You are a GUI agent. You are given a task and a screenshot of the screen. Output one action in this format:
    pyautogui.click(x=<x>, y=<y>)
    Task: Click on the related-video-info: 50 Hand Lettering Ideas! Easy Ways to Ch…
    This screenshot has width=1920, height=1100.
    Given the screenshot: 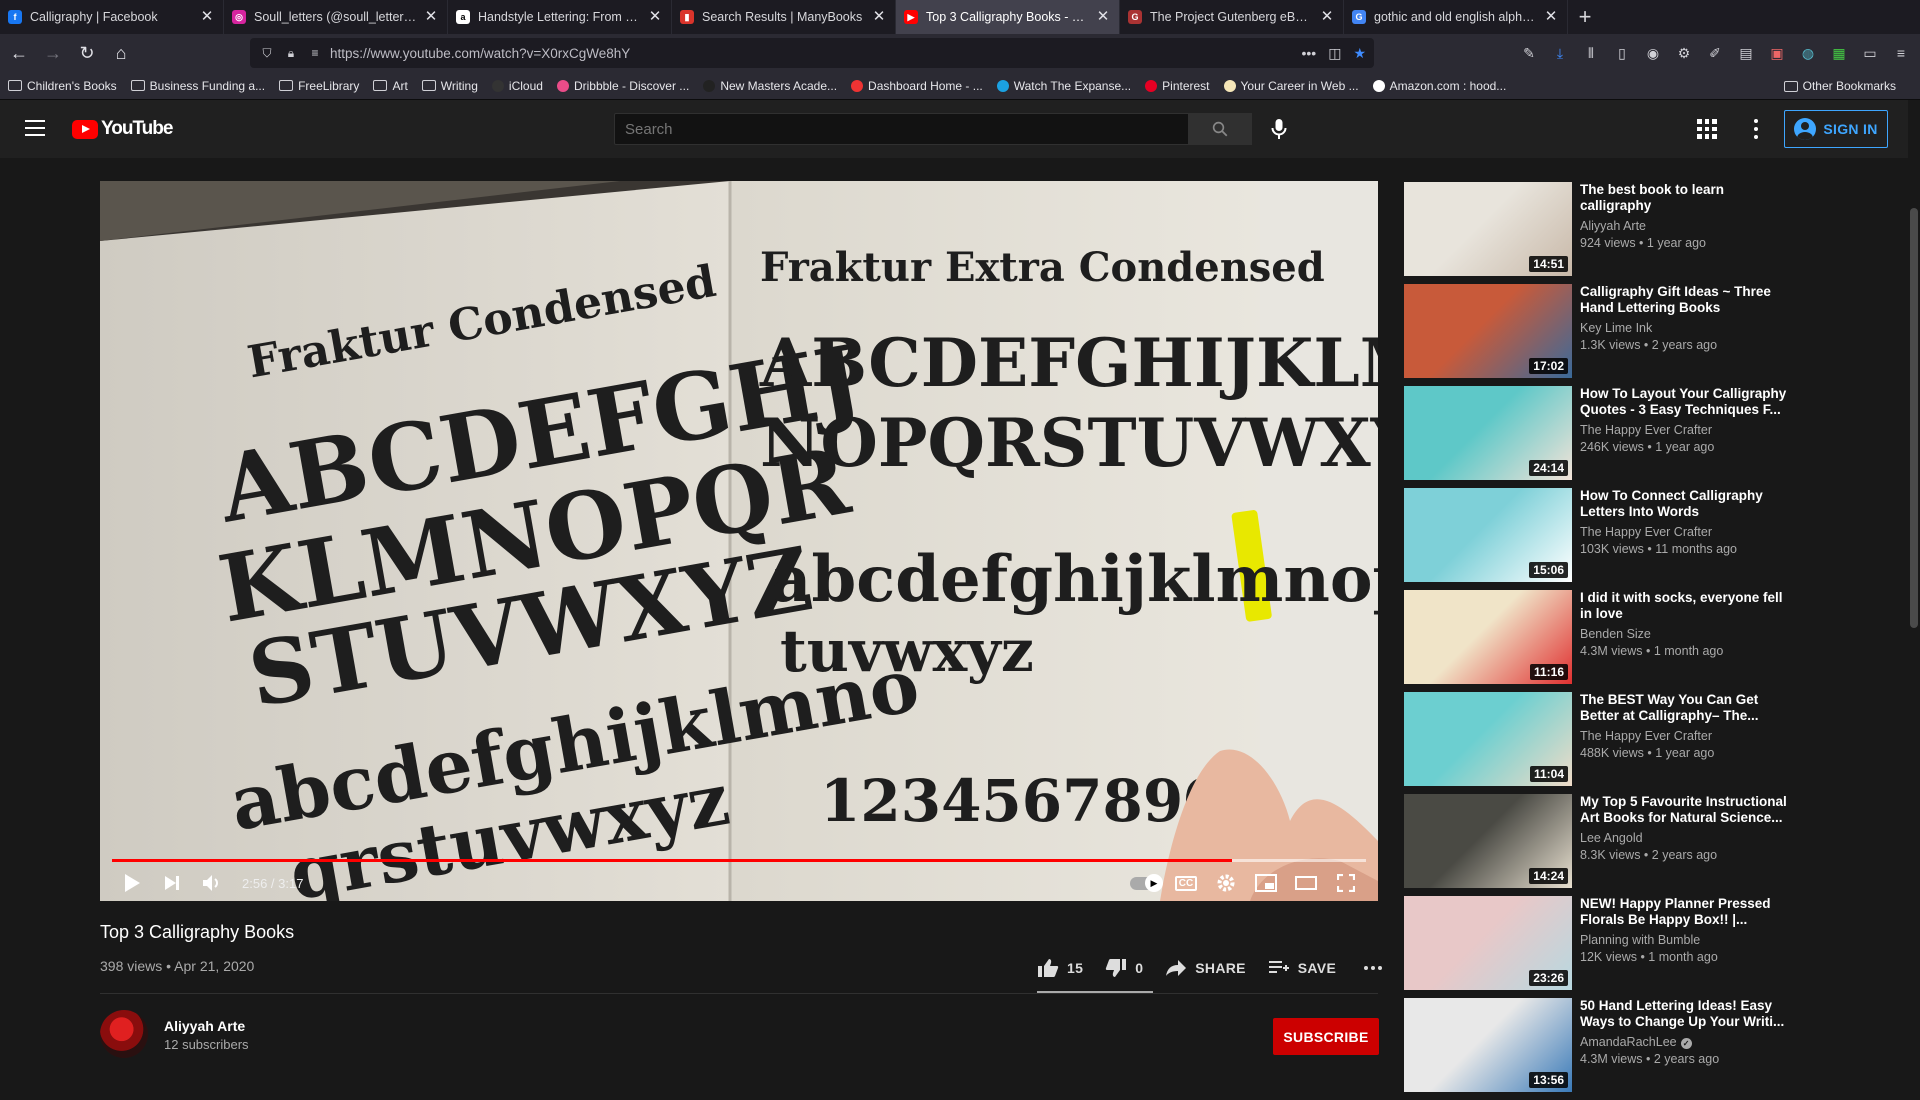 What is the action you would take?
    pyautogui.click(x=1687, y=1032)
    